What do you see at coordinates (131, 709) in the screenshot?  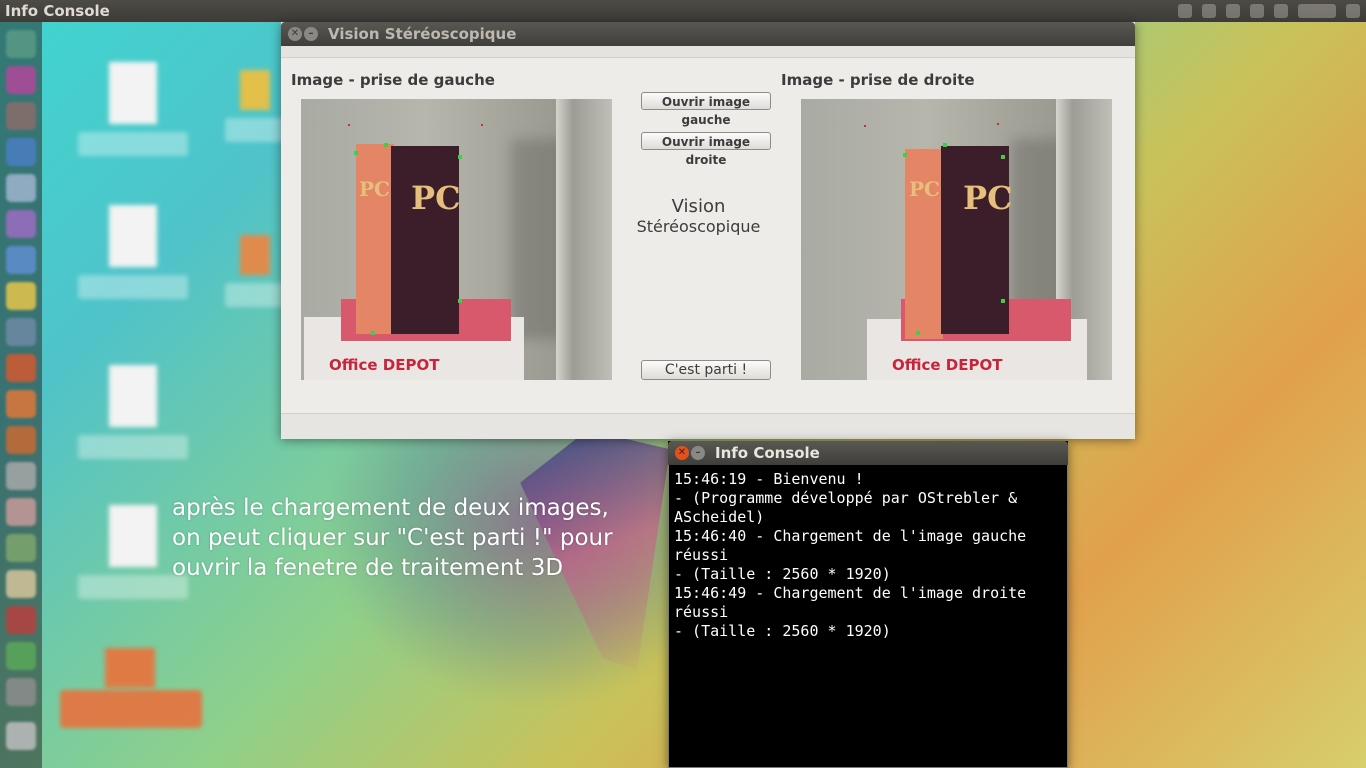 I see `desktop-selected-label` at bounding box center [131, 709].